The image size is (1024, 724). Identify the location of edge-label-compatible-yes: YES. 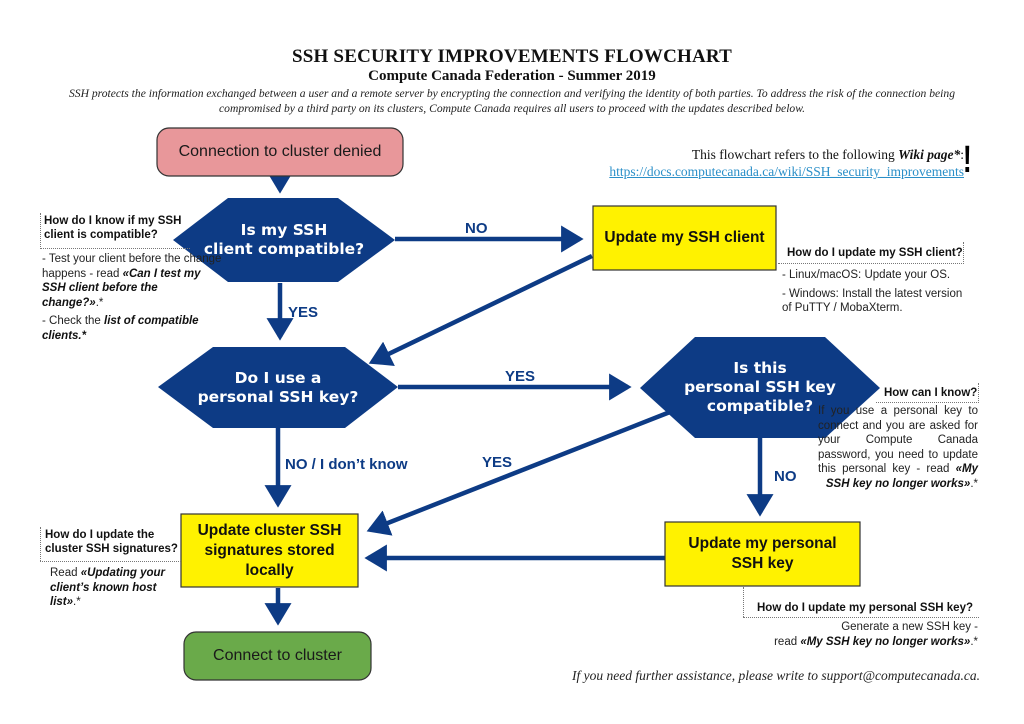
(497, 462).